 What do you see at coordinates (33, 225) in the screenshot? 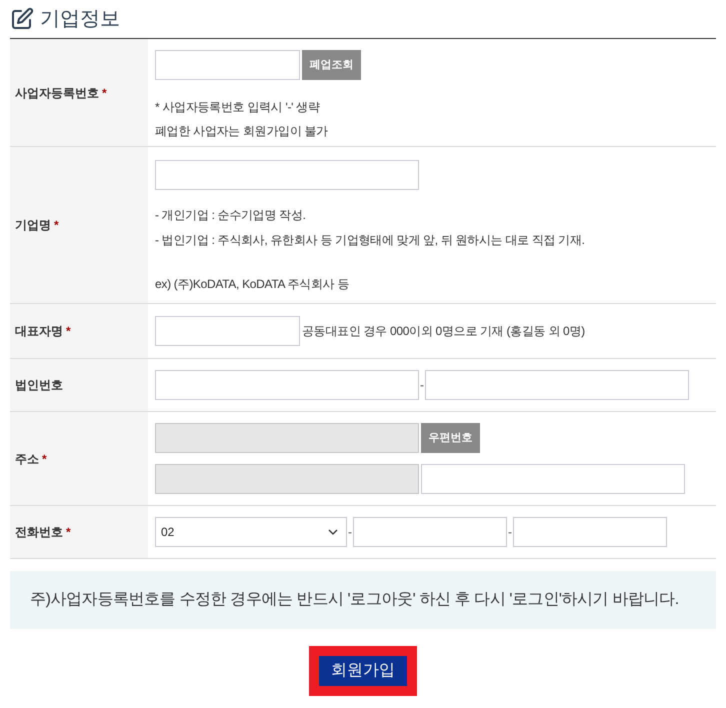
I see `field-label: 기업명` at bounding box center [33, 225].